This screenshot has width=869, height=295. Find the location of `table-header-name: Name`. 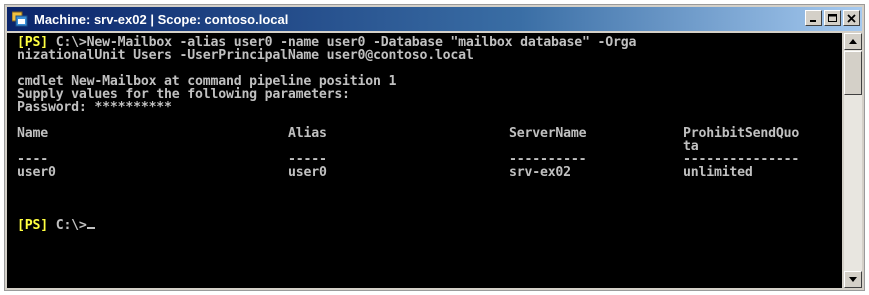

table-header-name: Name is located at coordinates (32, 133).